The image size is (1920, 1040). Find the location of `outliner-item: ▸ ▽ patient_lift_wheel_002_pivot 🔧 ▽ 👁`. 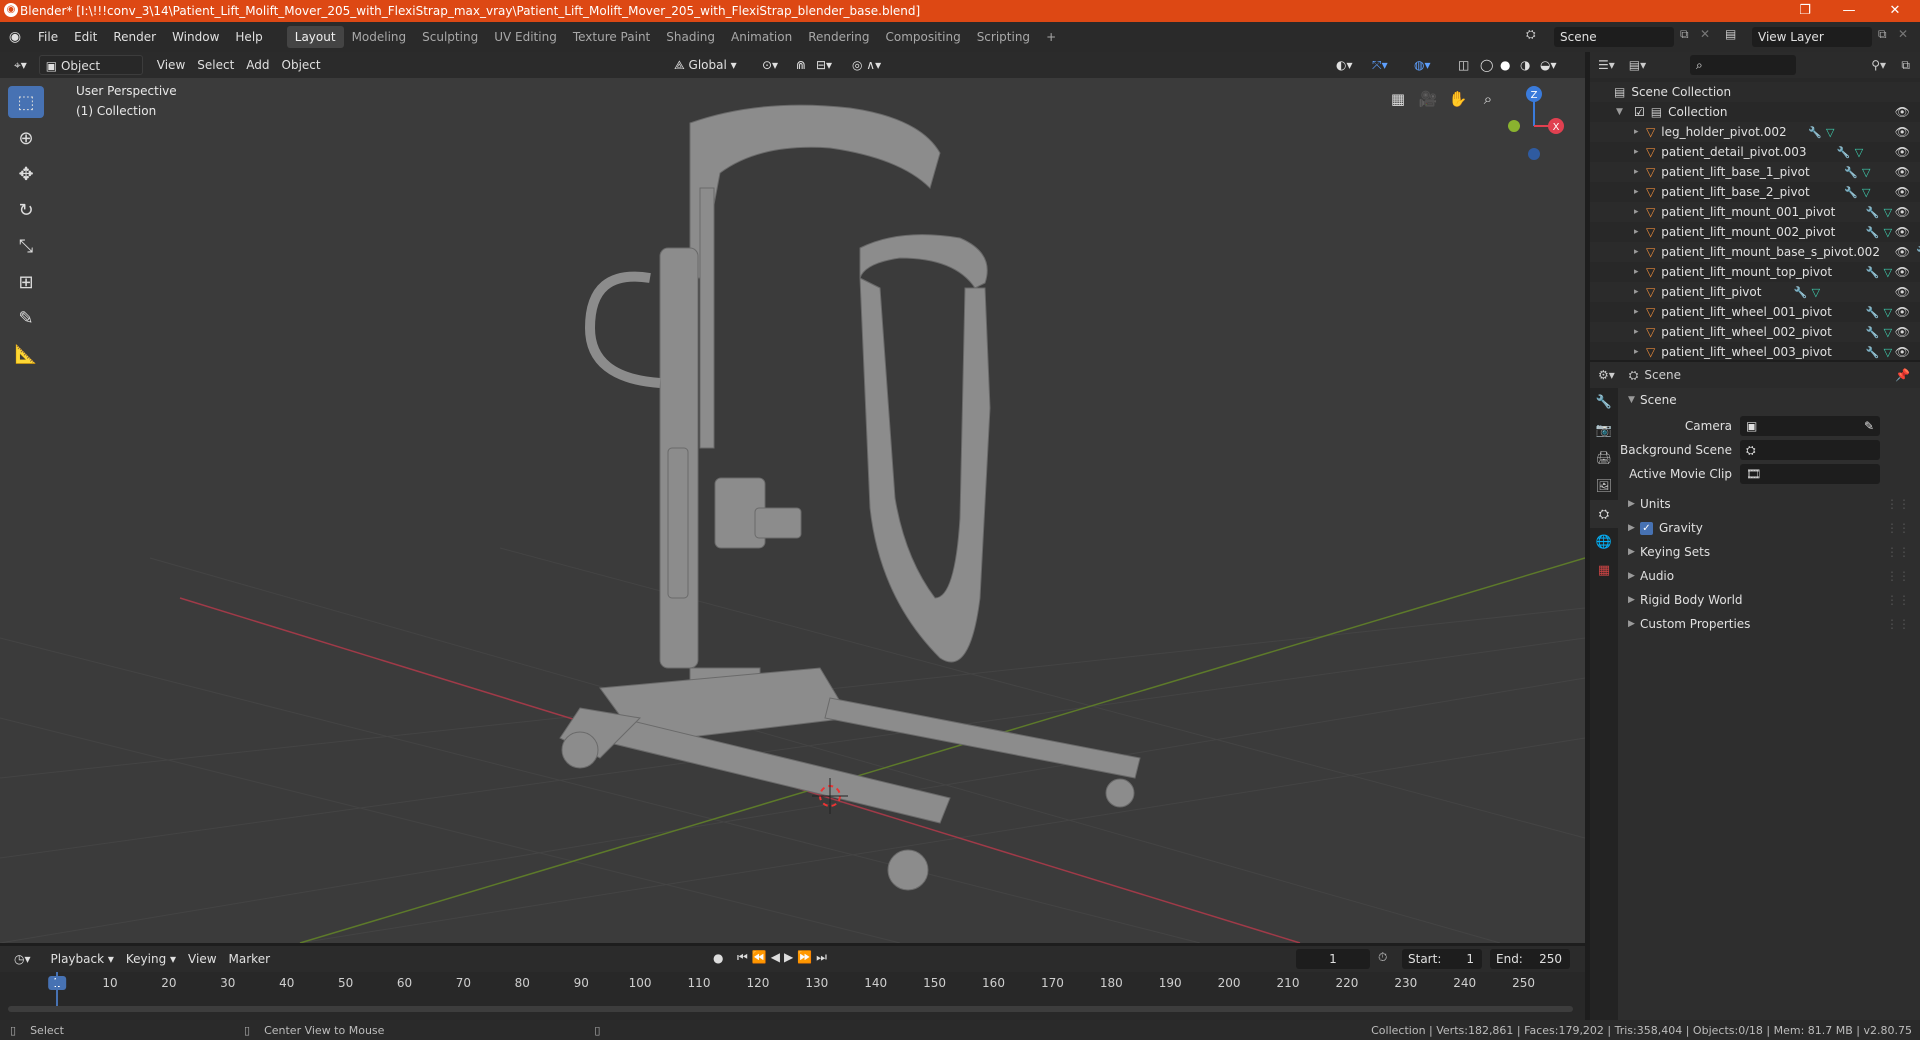

outliner-item: ▸ ▽ patient_lift_wheel_002_pivot 🔧 ▽ 👁 is located at coordinates (1755, 332).